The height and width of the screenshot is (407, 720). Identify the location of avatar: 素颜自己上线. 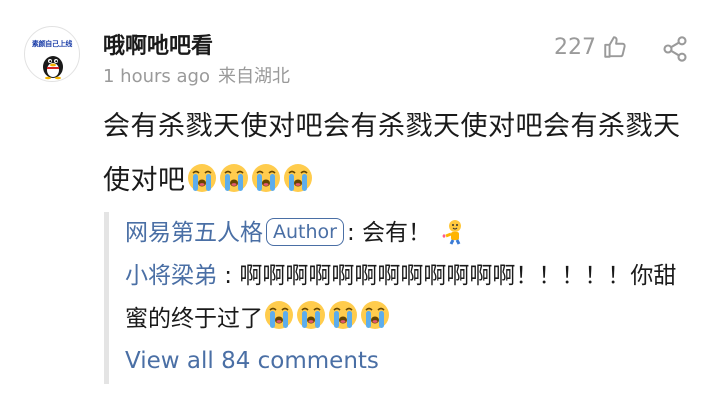
(52, 54).